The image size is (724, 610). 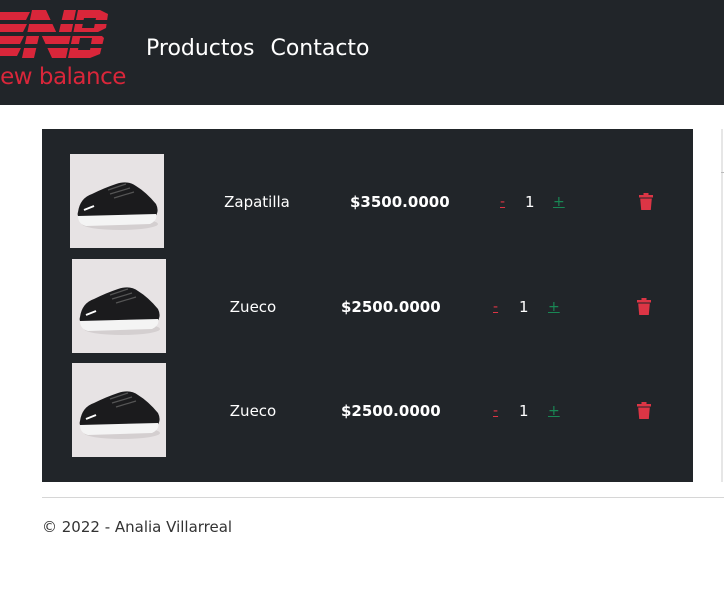 I want to click on nav-link-contacto: Contacto, so click(x=319, y=48).